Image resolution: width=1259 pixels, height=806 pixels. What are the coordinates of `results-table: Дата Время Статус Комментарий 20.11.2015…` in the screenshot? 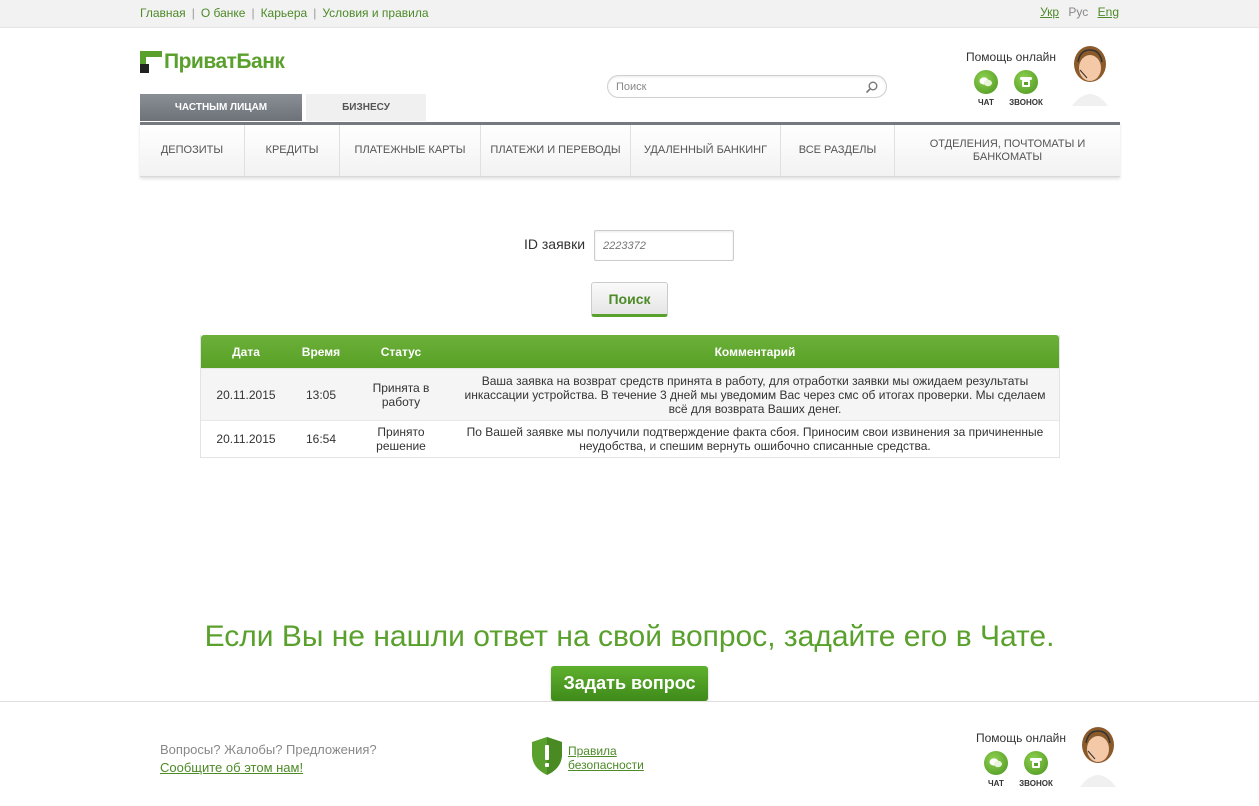 It's located at (630, 396).